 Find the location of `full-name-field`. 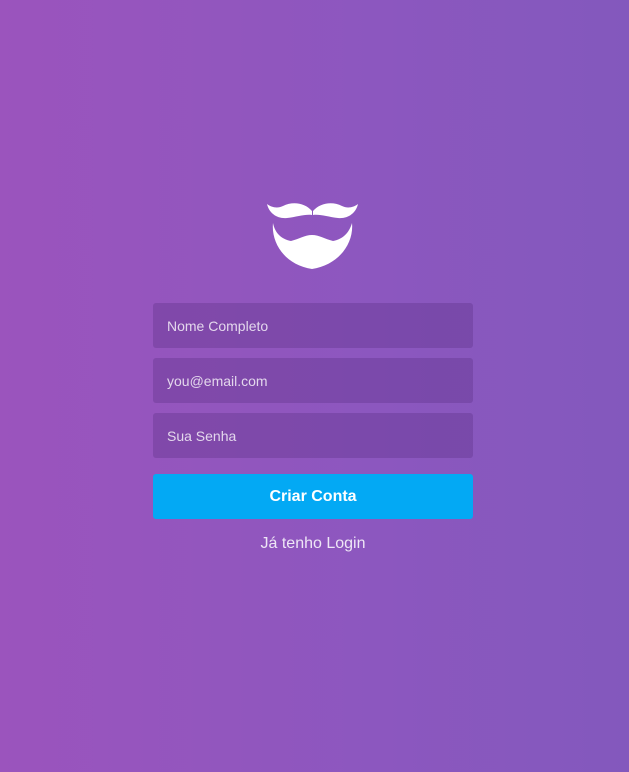

full-name-field is located at coordinates (313, 325).